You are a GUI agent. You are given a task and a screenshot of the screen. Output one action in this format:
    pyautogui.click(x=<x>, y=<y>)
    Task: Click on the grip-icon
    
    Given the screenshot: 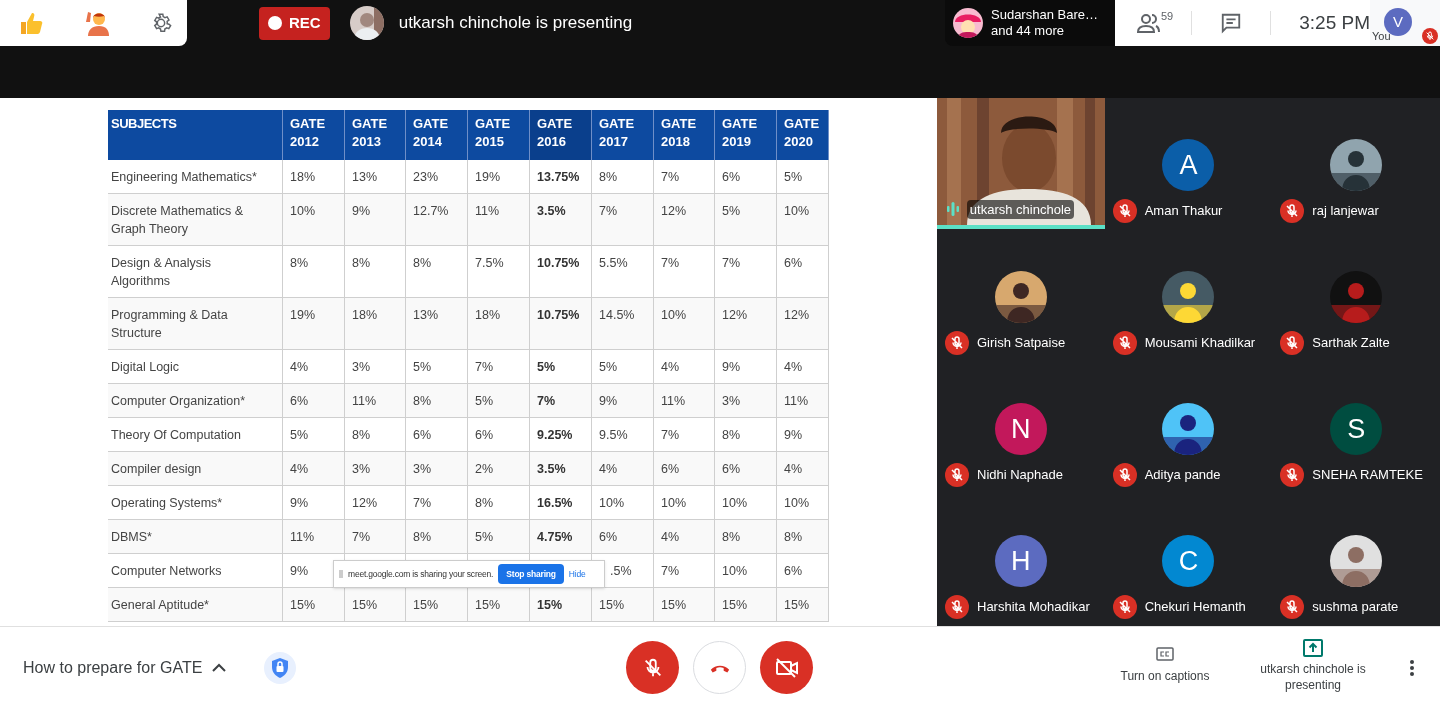 What is the action you would take?
    pyautogui.click(x=341, y=574)
    